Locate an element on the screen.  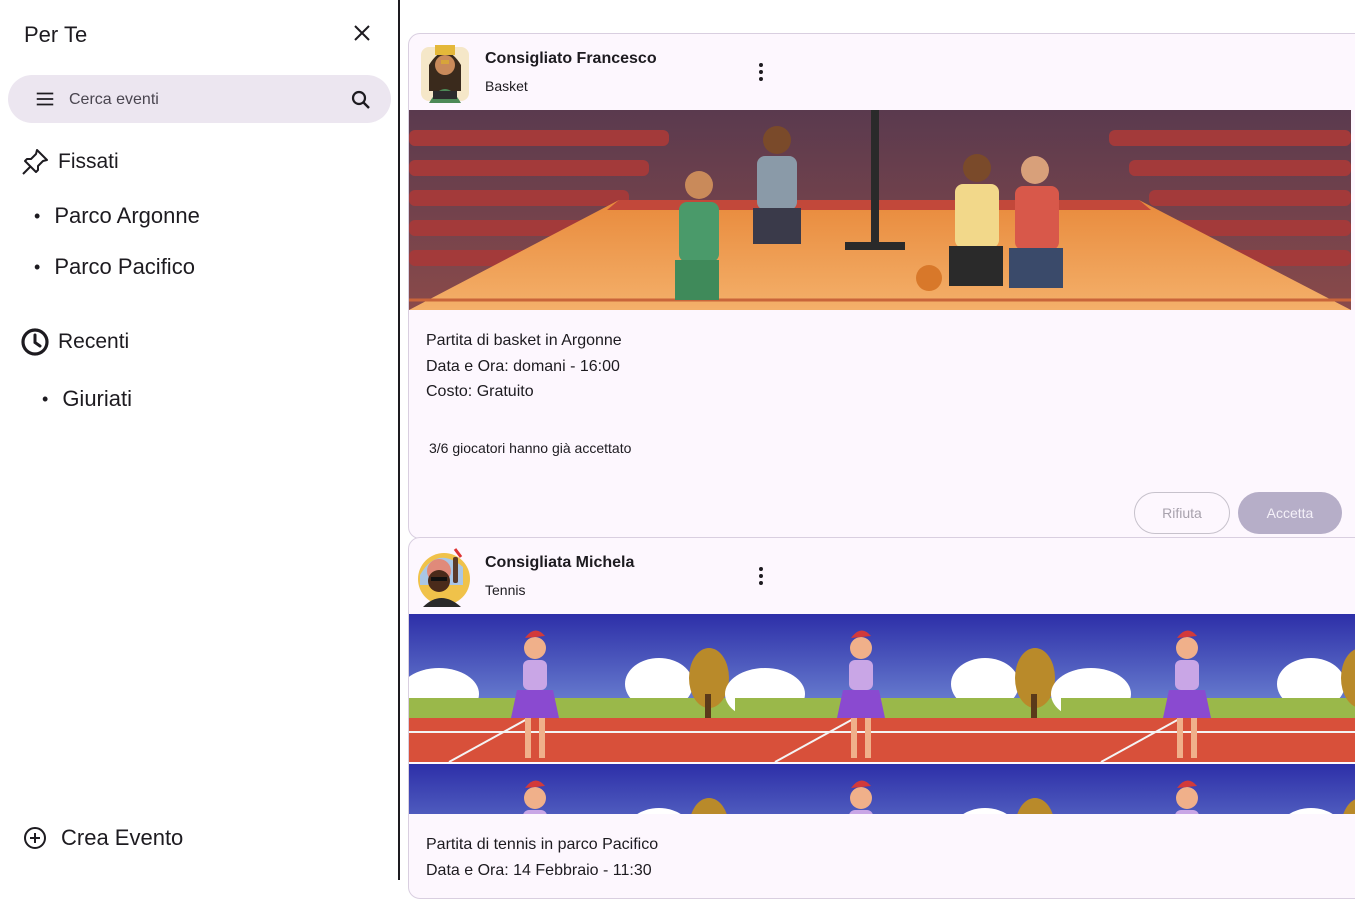
reject-button: Rifiuta is located at coordinates (1182, 513).